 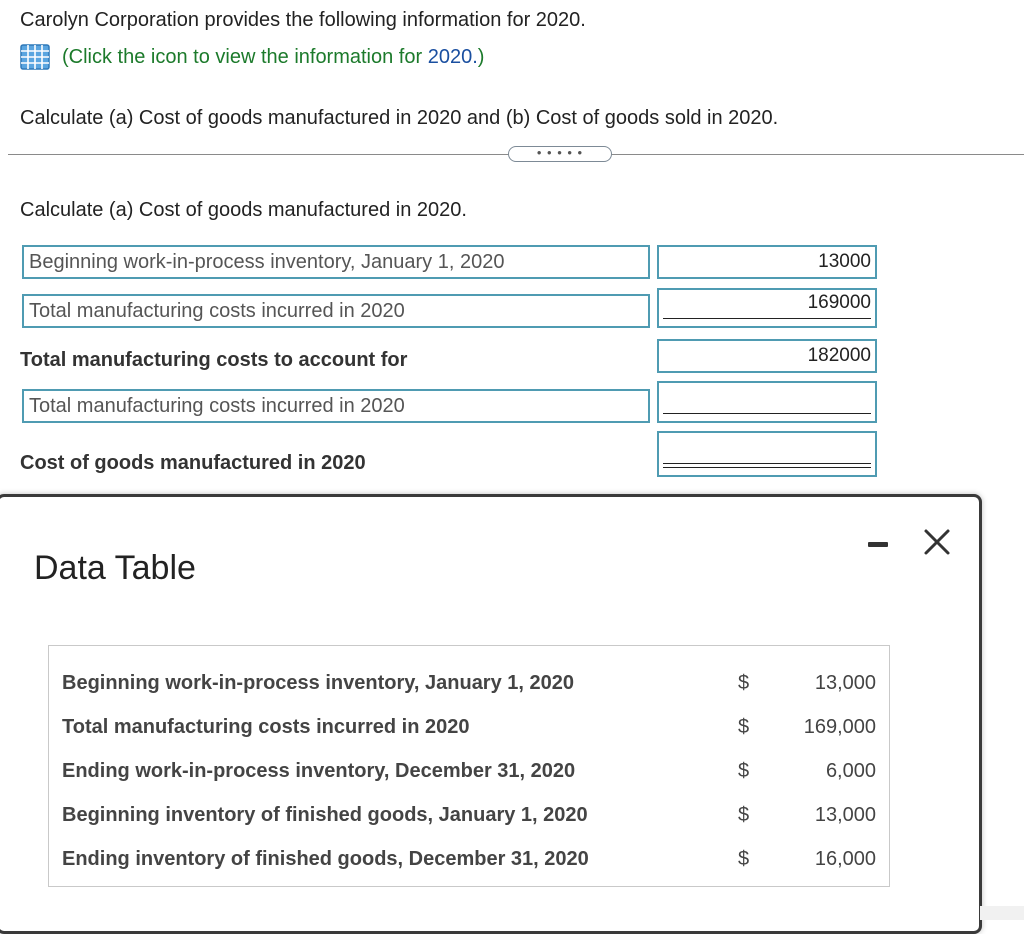 I want to click on table-row-amount: 169,000, so click(x=839, y=727).